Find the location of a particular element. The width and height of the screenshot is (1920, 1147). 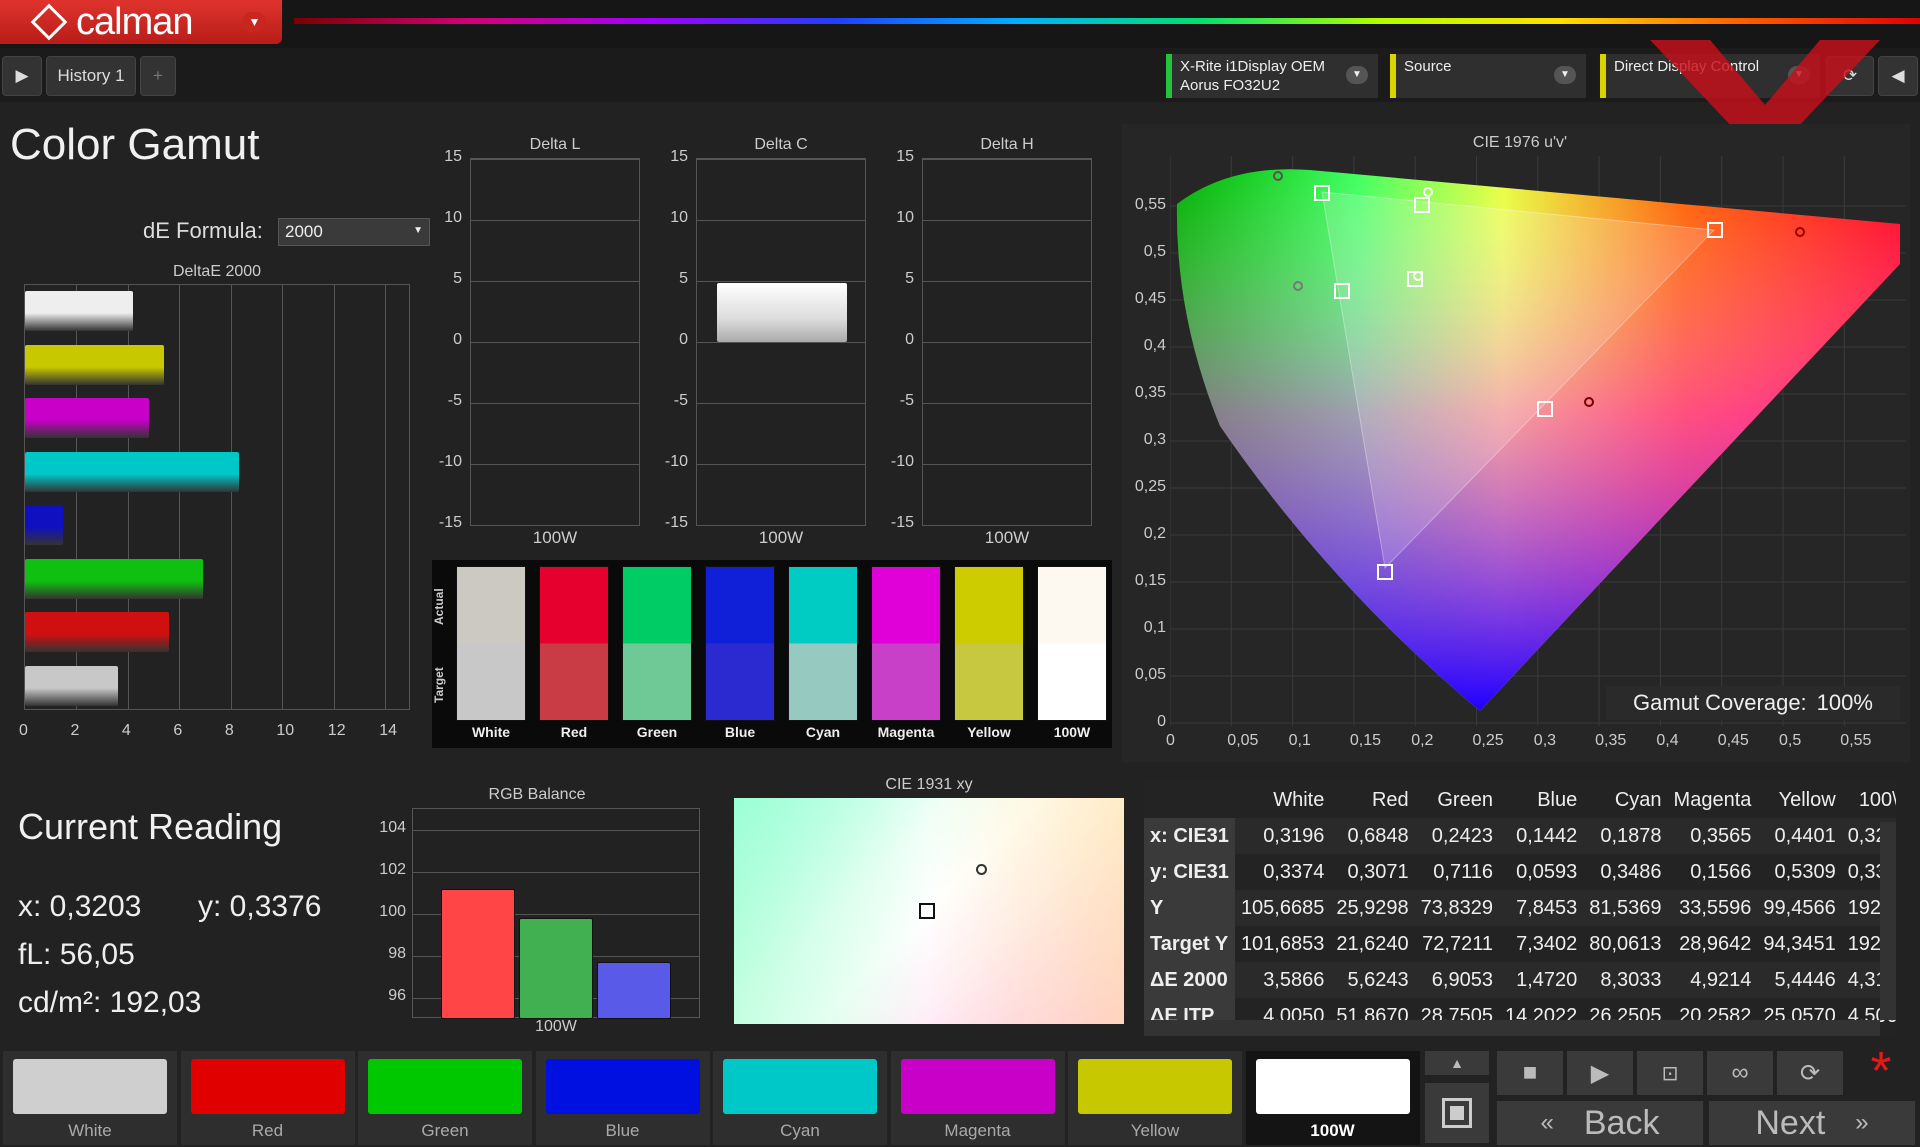

patch-magenta: Magenta is located at coordinates (977, 1098).